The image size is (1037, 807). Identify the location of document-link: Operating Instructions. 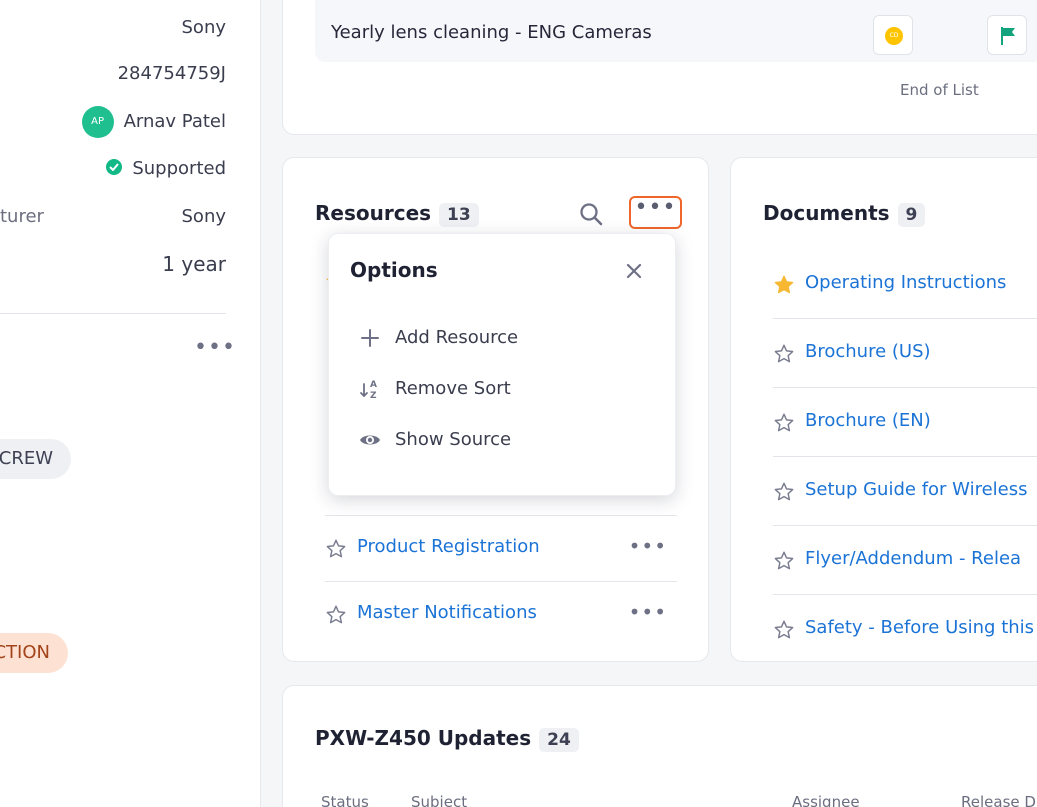
(905, 282).